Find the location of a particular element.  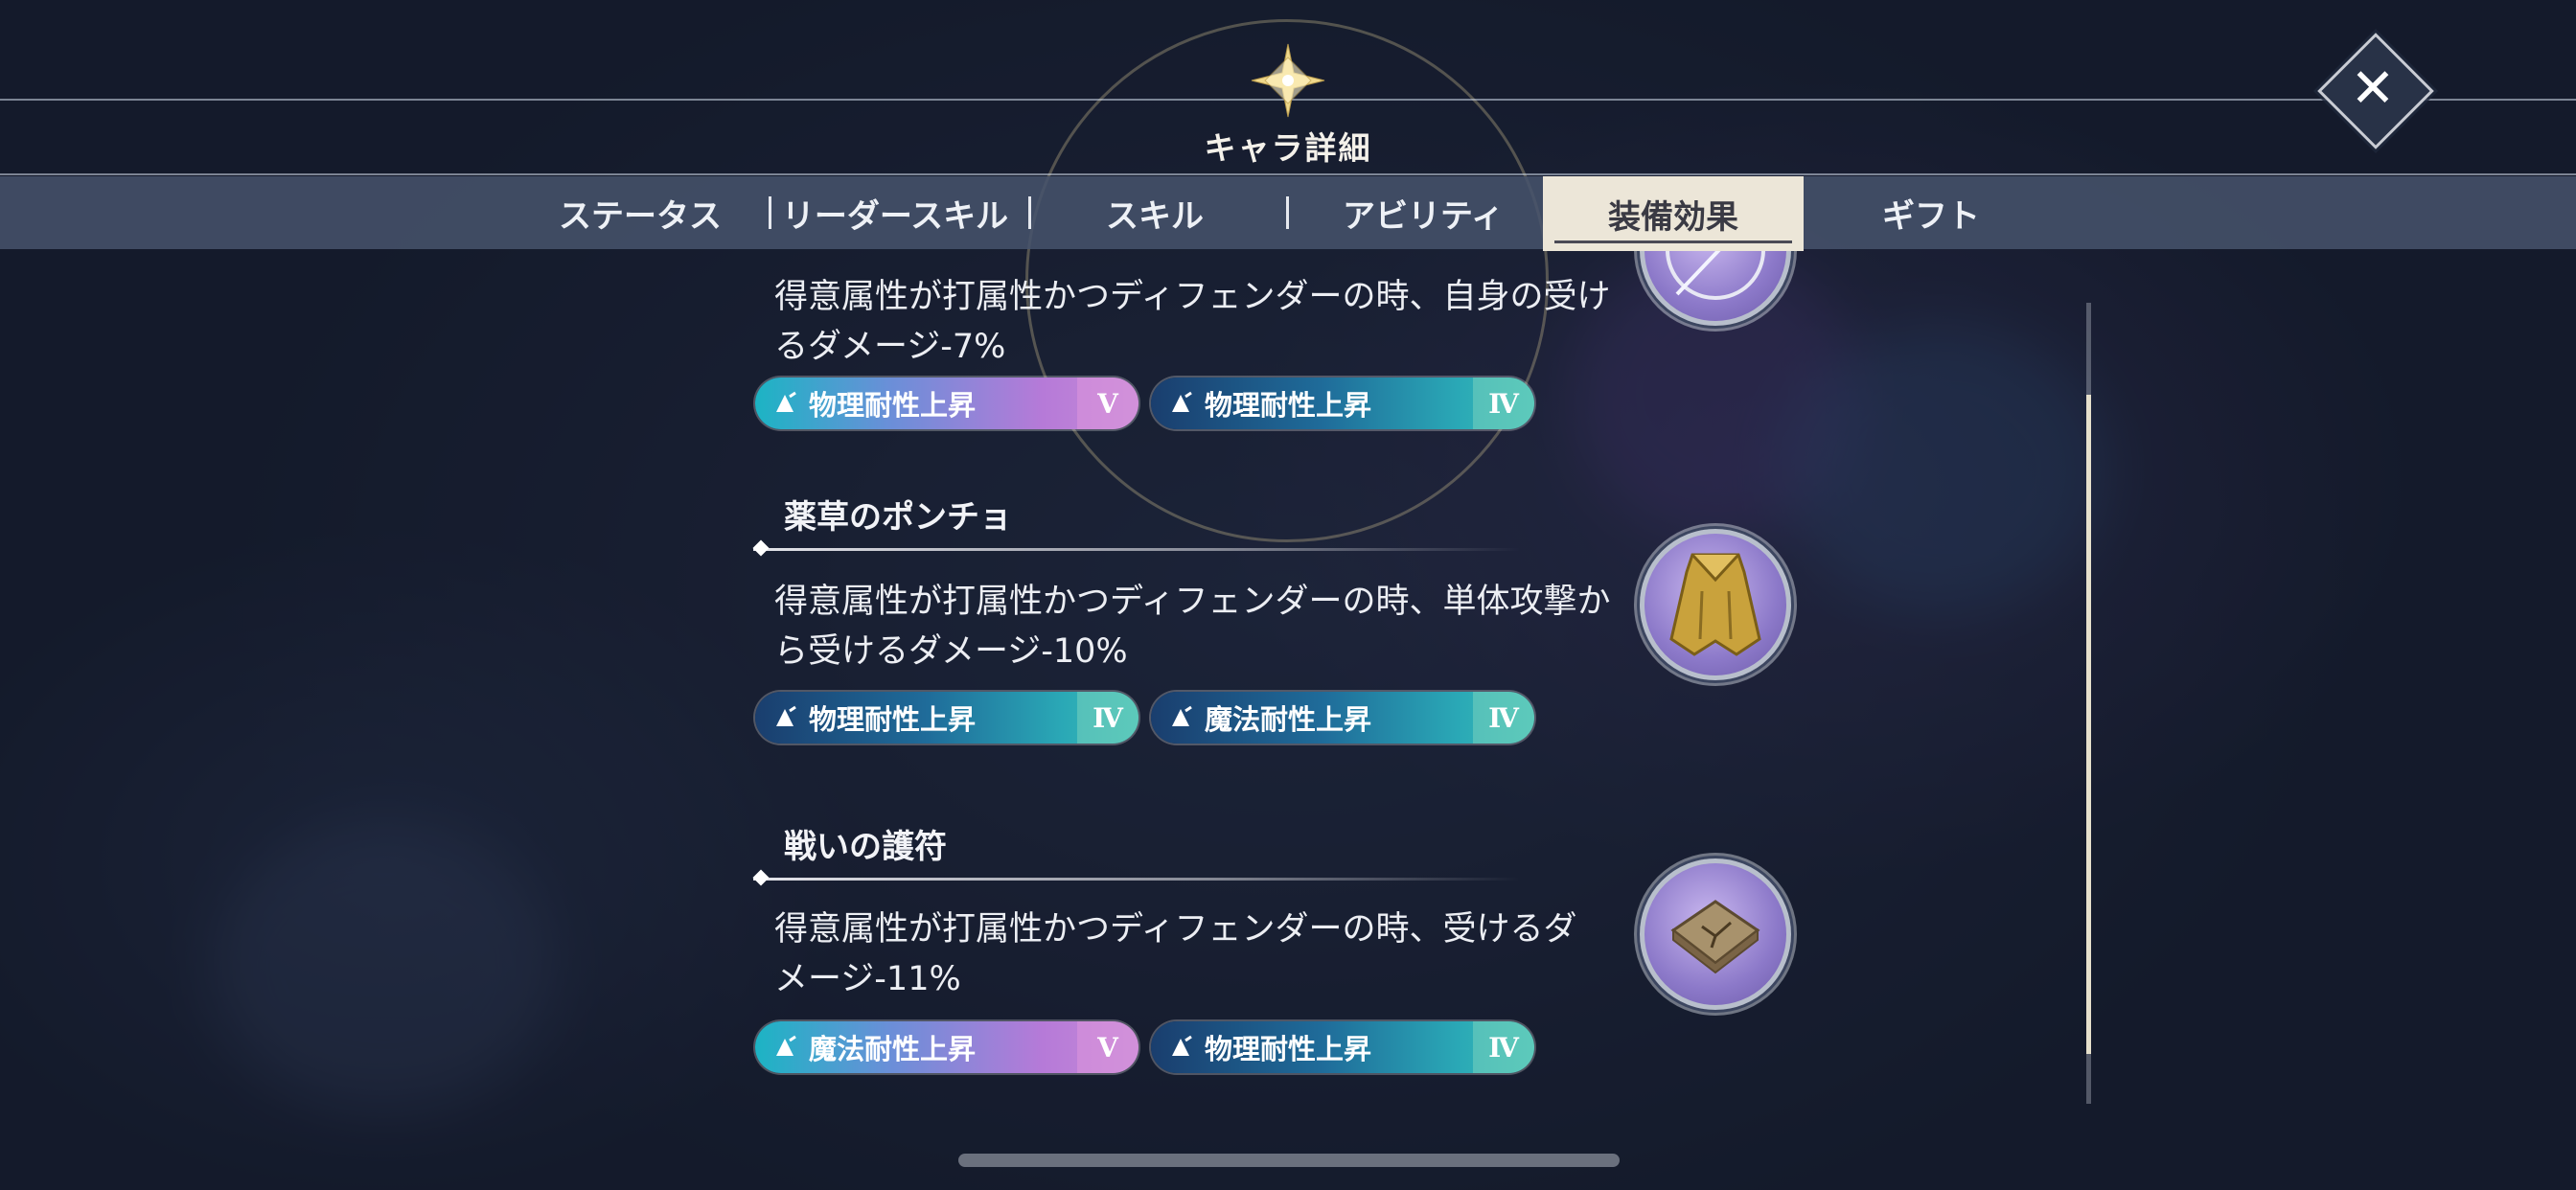

badge-physical-resist: 物理耐性上昇 V is located at coordinates (946, 404).